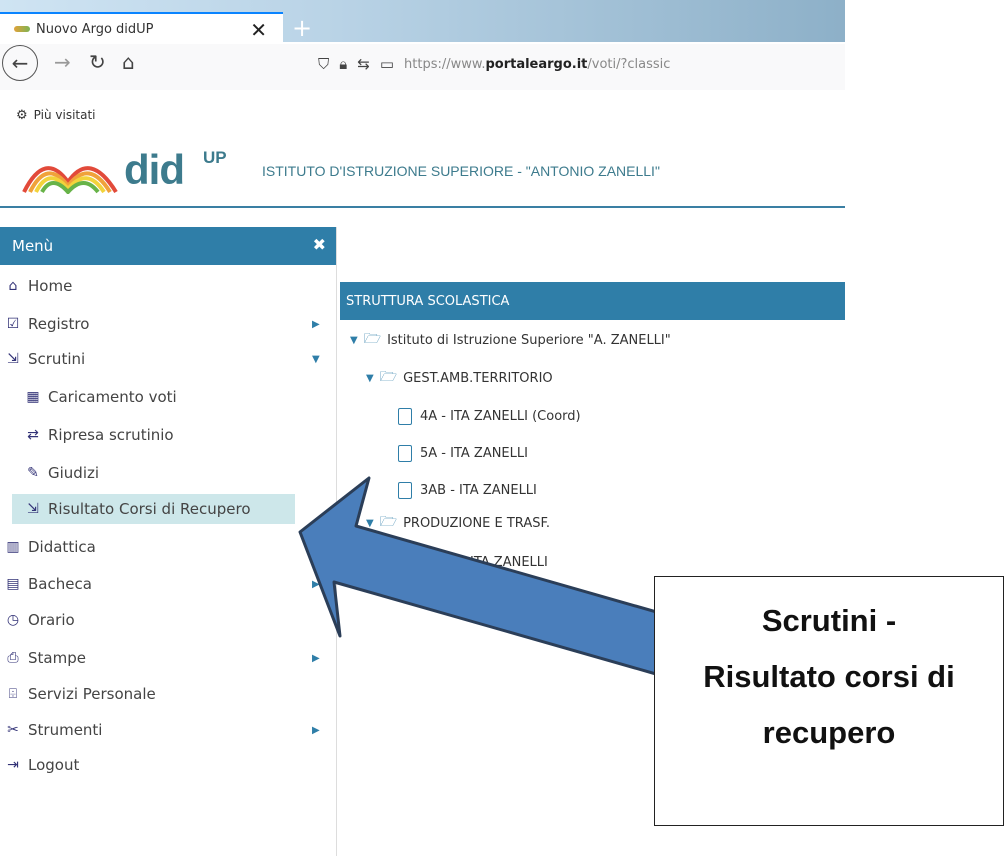  What do you see at coordinates (829, 701) in the screenshot?
I see `annotation-callout: Scrutini - Risultato corsi di recupero` at bounding box center [829, 701].